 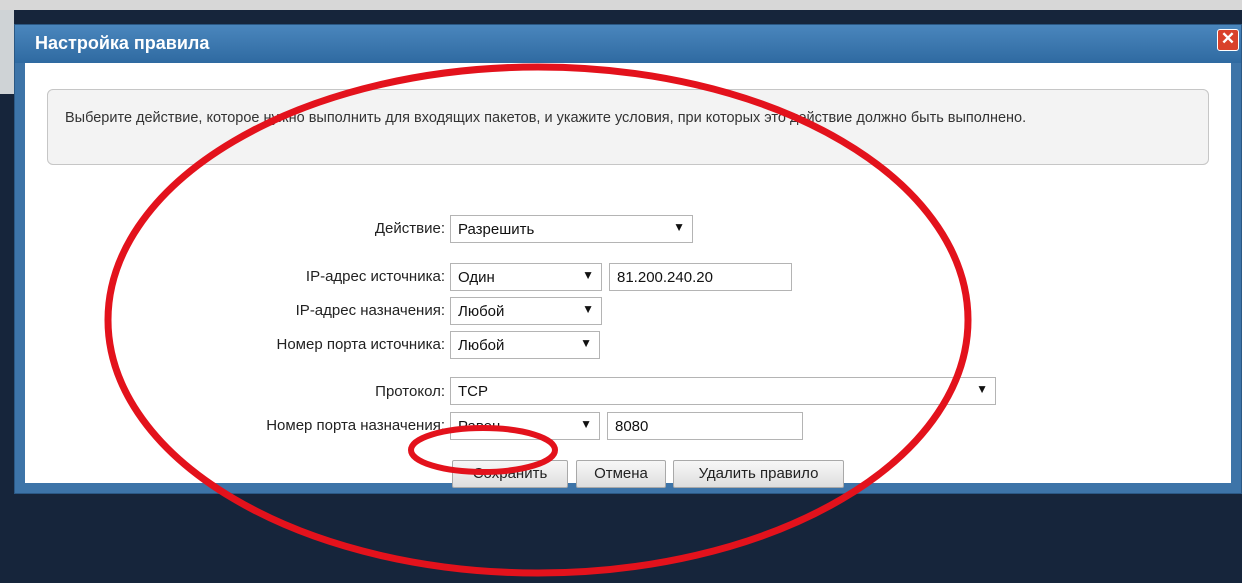 I want to click on protocol-label: Протокол:, so click(x=410, y=391).